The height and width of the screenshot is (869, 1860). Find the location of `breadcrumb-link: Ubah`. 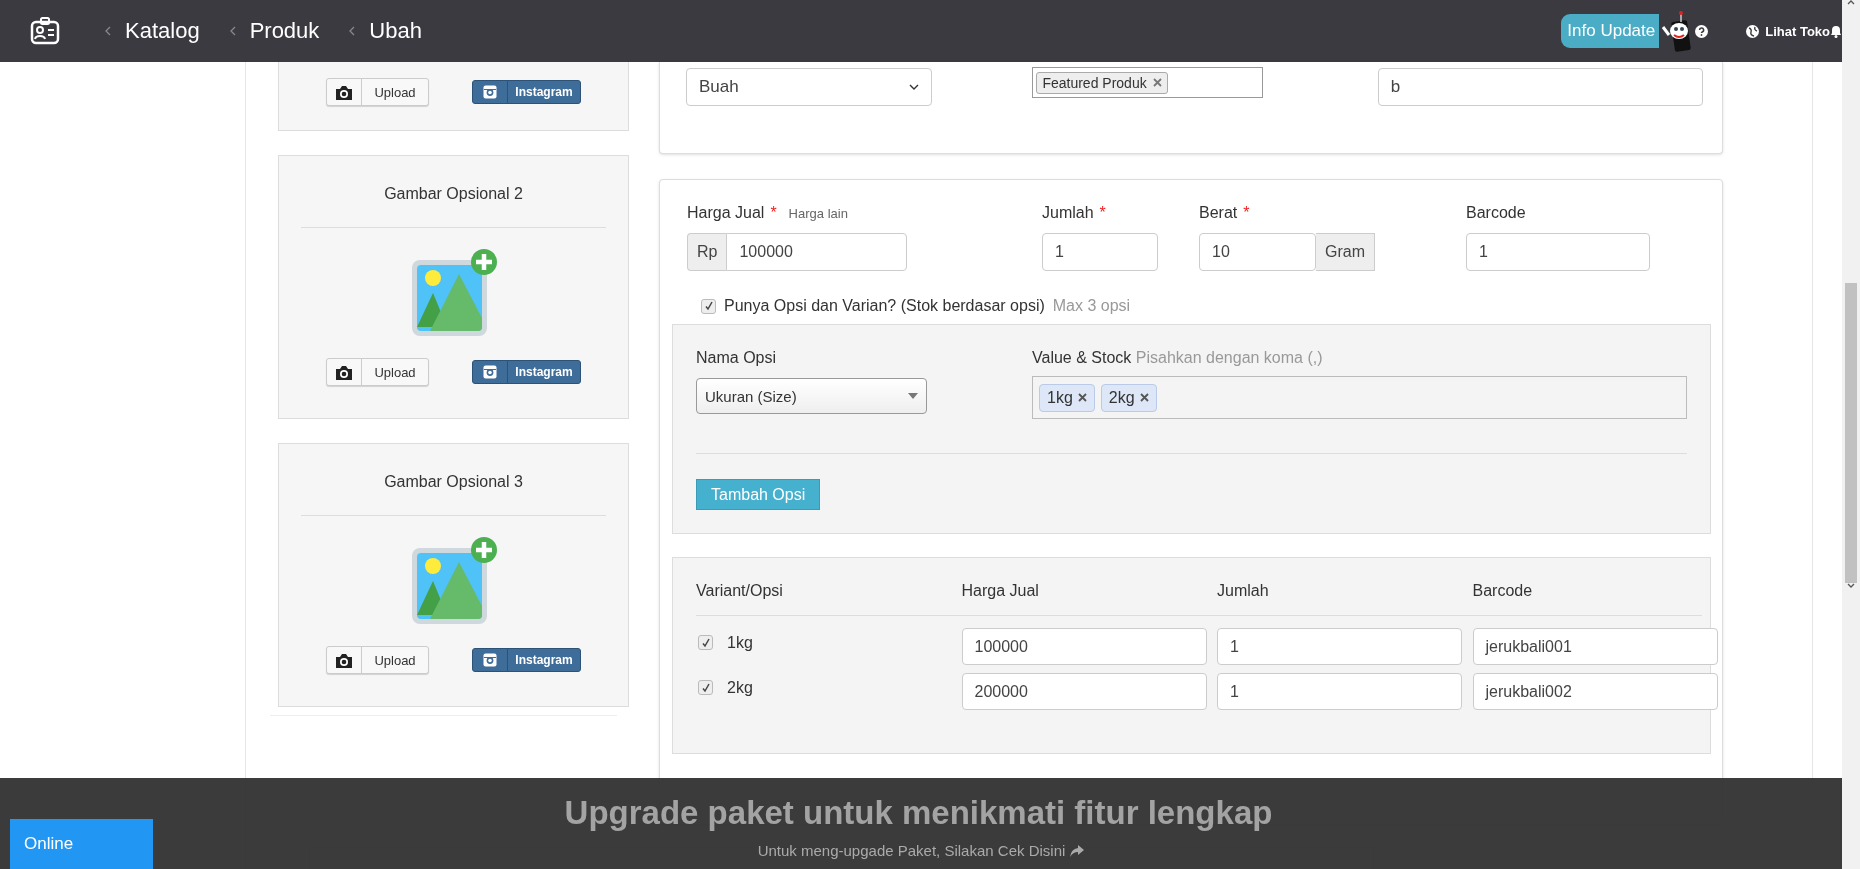

breadcrumb-link: Ubah is located at coordinates (395, 31).